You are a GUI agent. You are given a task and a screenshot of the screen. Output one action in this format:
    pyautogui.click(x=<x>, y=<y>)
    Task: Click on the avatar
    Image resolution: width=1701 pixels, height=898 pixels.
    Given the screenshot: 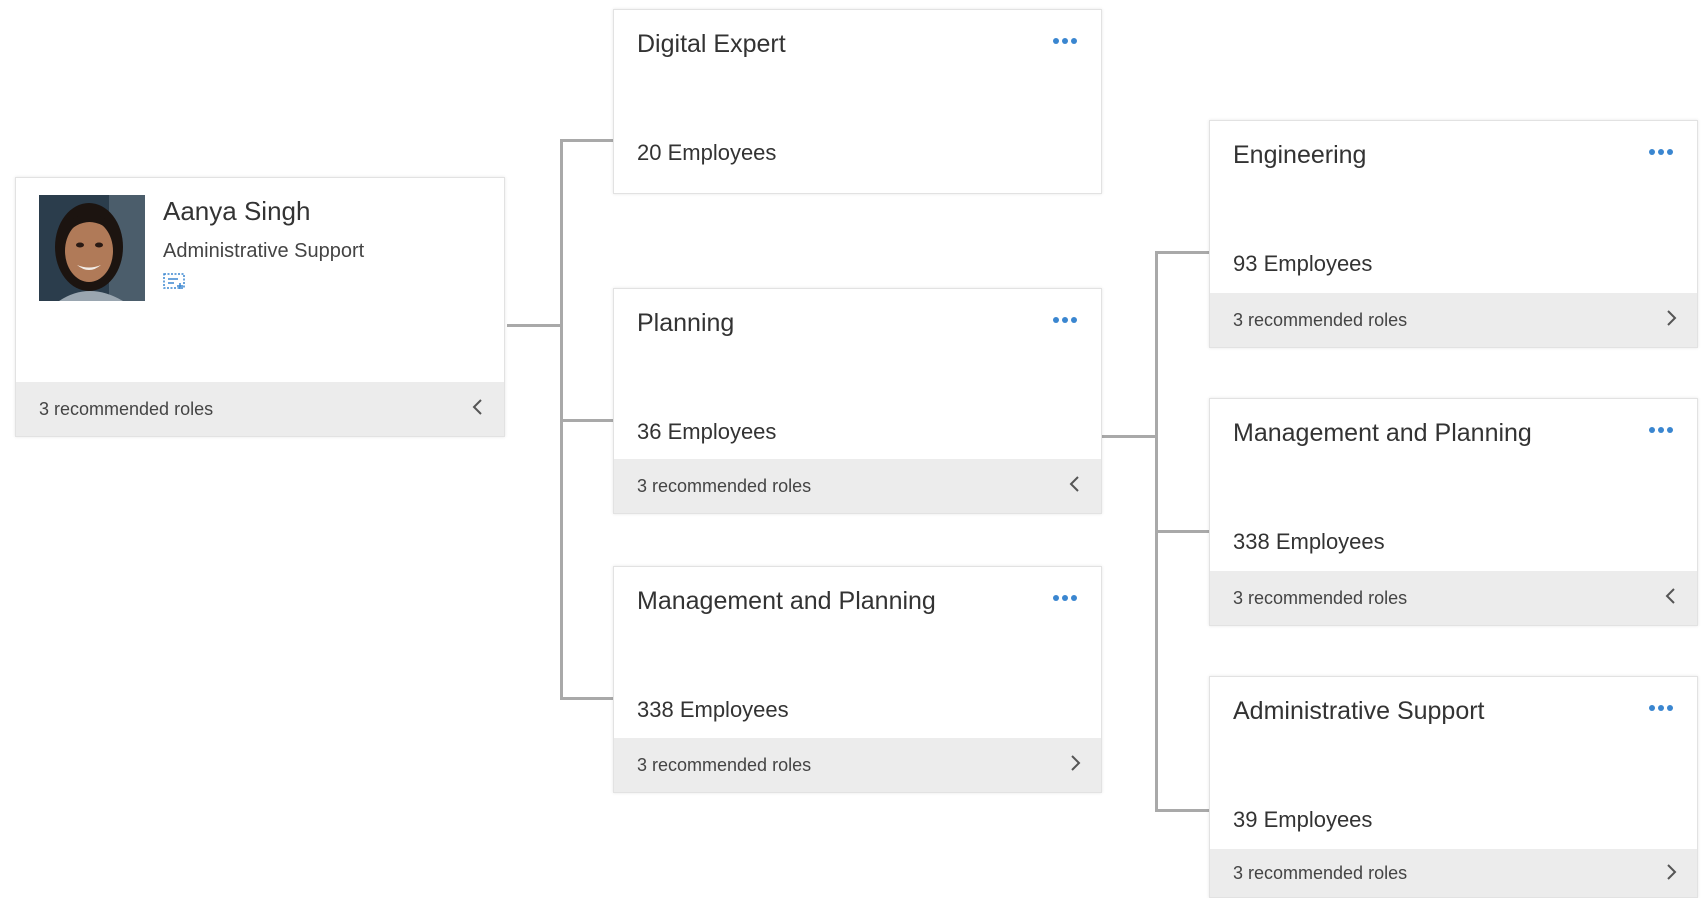 What is the action you would take?
    pyautogui.click(x=92, y=248)
    